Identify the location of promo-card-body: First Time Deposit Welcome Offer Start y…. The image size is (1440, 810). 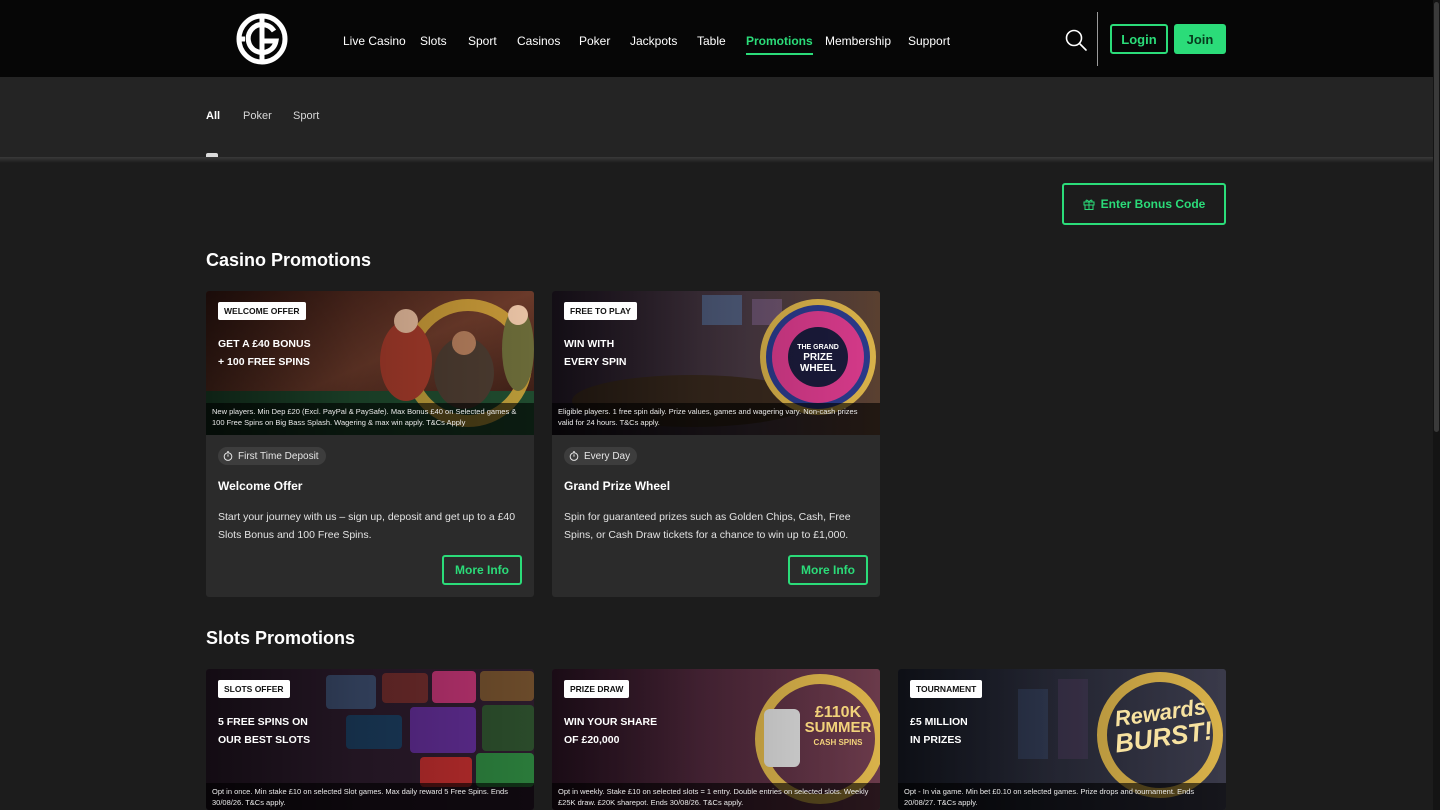
(370, 516).